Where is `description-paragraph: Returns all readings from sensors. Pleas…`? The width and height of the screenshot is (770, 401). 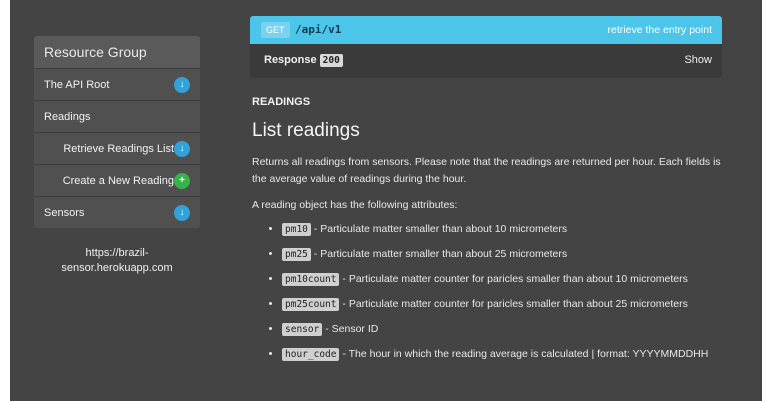
description-paragraph: Returns all readings from sensors. Pleas… is located at coordinates (486, 170).